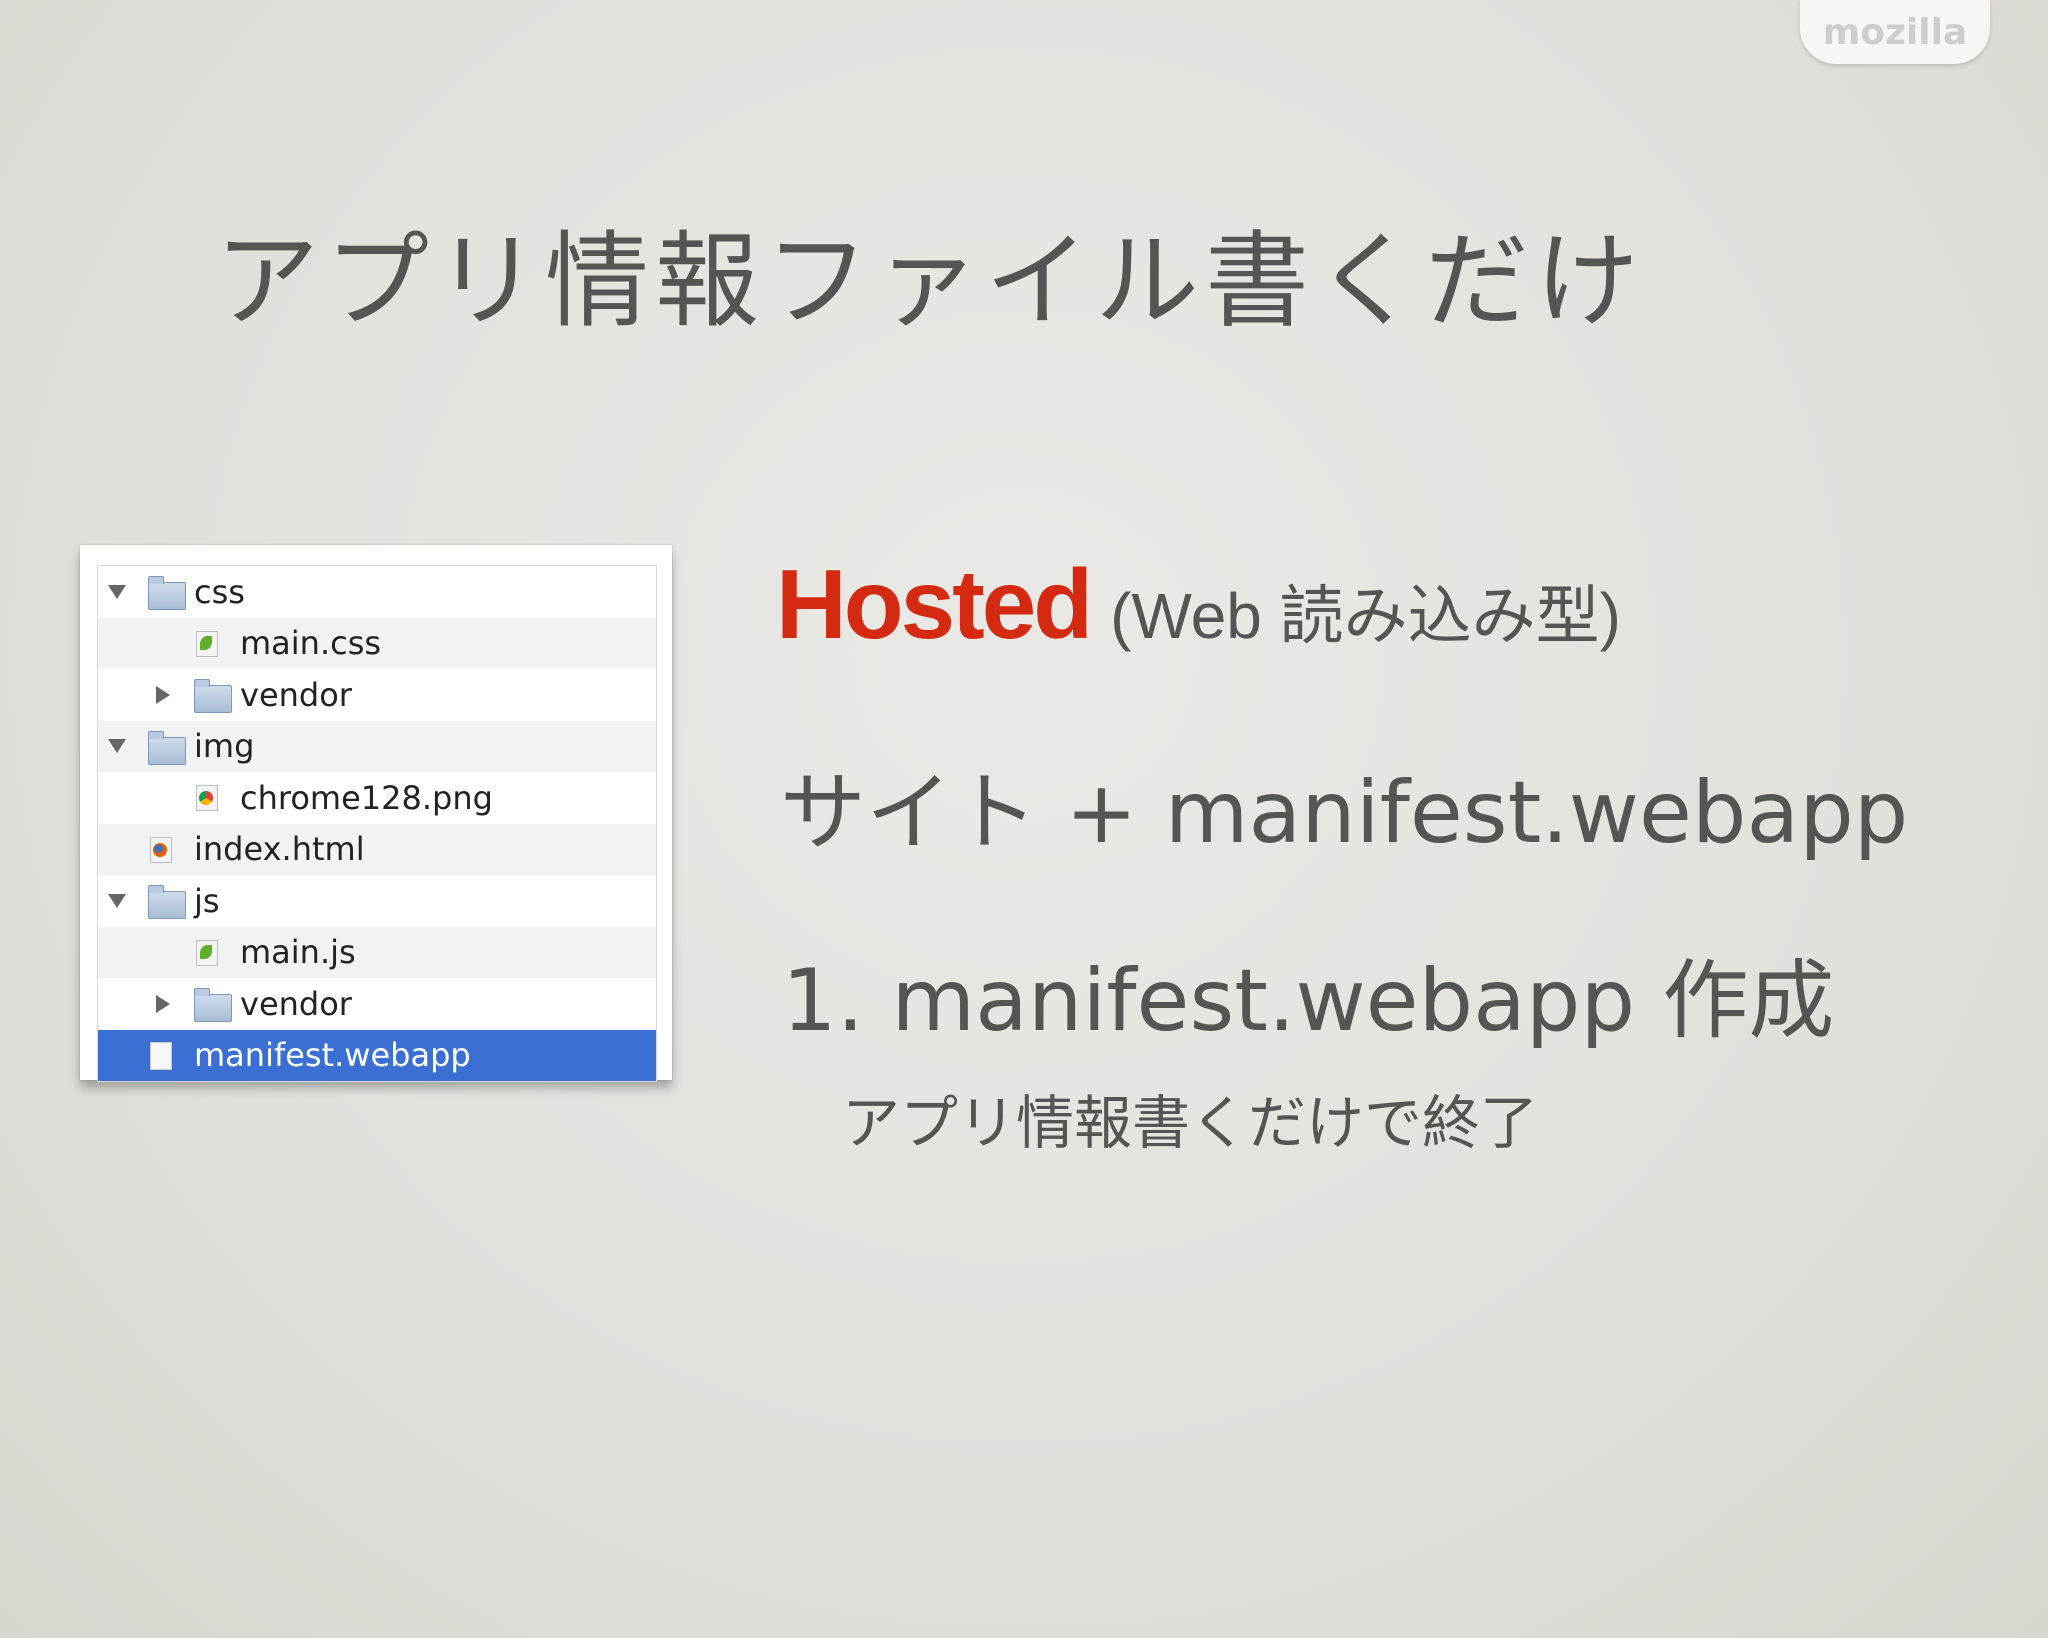  What do you see at coordinates (377, 695) in the screenshot?
I see `tree-row-css-vendor: vendor` at bounding box center [377, 695].